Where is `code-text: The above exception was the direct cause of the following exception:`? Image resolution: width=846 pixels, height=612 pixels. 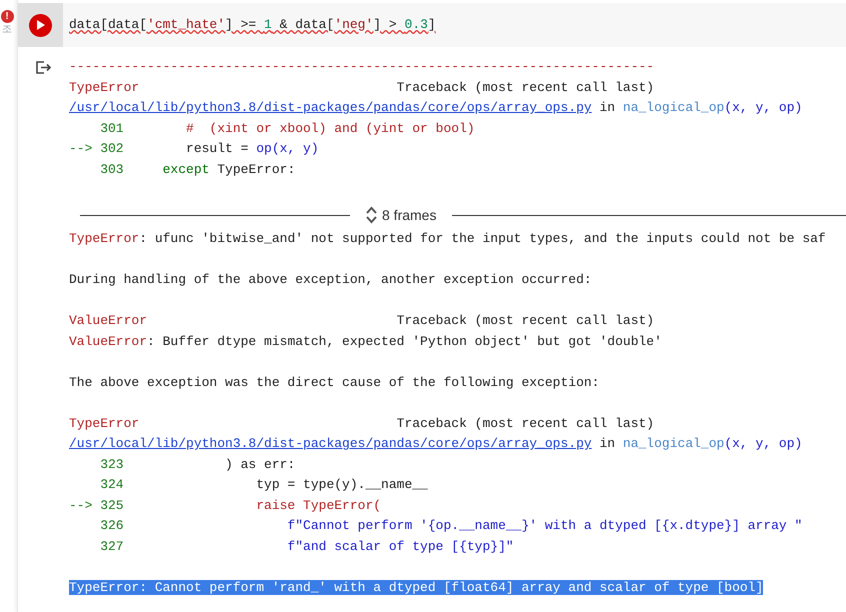
code-text: The above exception was the direct cause of the following exception: is located at coordinates (334, 382).